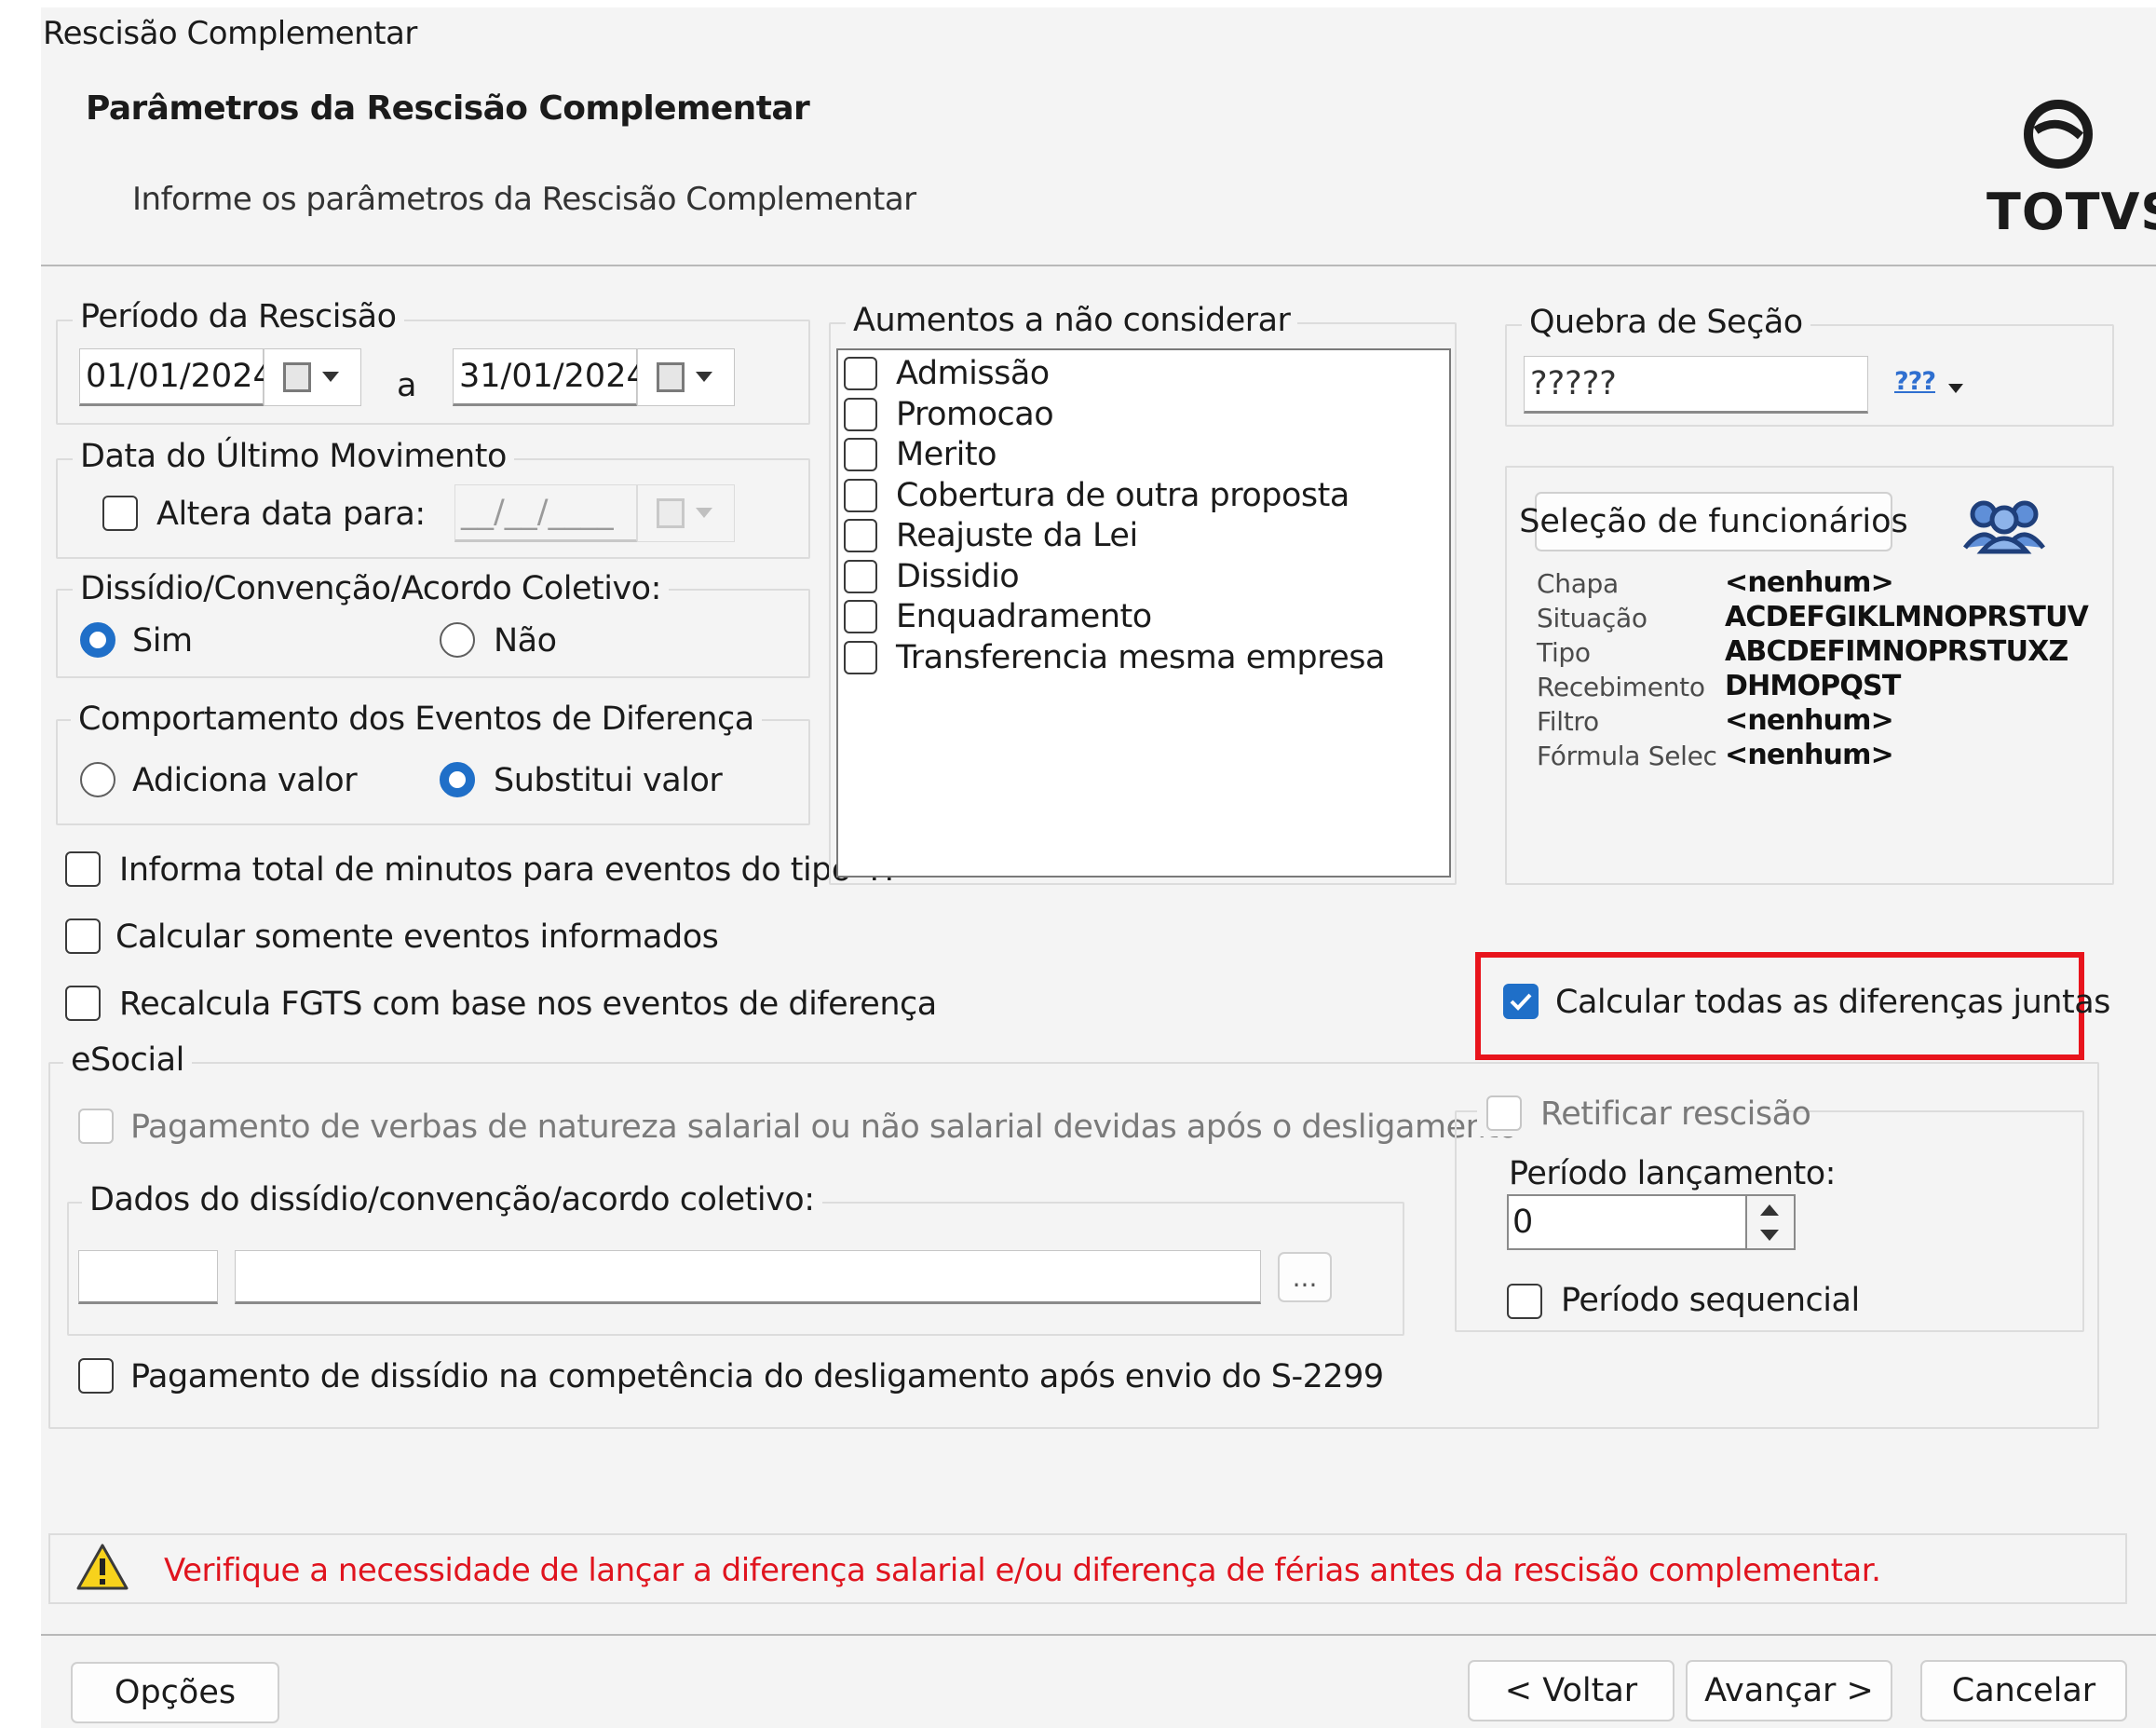 This screenshot has height=1728, width=2156. What do you see at coordinates (525, 641) in the screenshot?
I see `dissidio-nao-label: Não` at bounding box center [525, 641].